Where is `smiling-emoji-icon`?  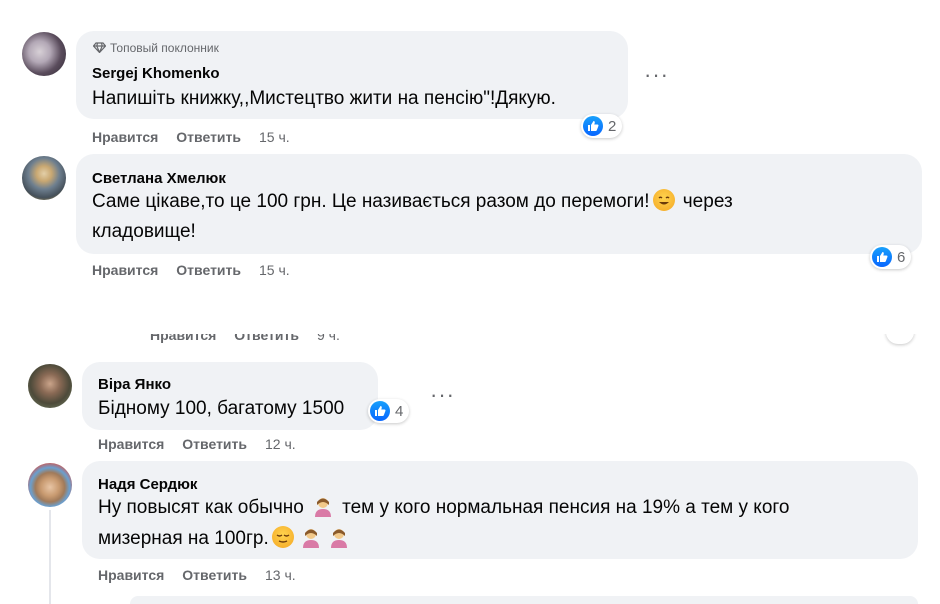
smiling-emoji-icon is located at coordinates (663, 200).